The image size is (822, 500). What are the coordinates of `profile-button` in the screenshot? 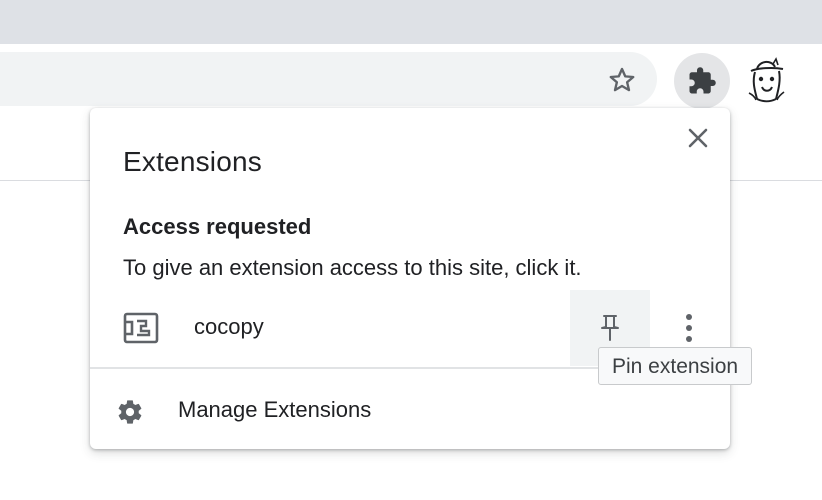 It's located at (766, 80).